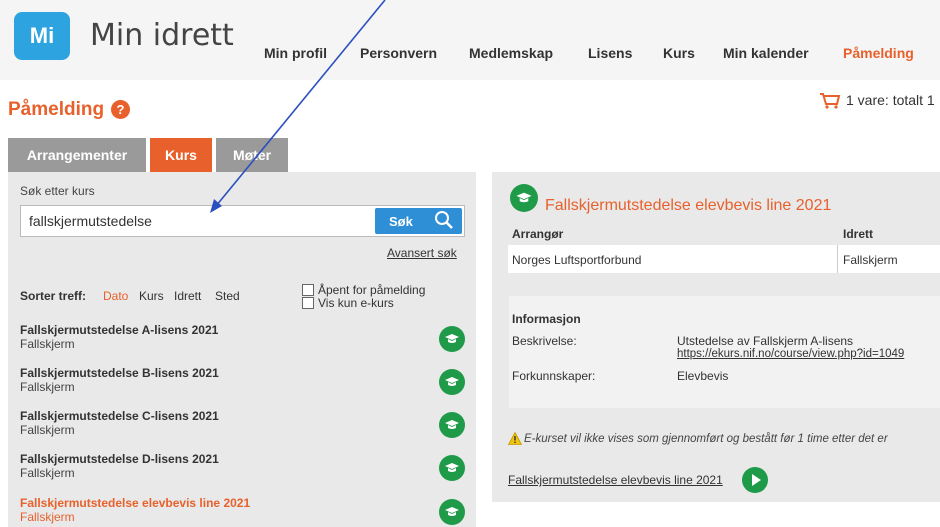 Image resolution: width=940 pixels, height=527 pixels. What do you see at coordinates (53, 296) in the screenshot?
I see `sort-label: Sorter treff:` at bounding box center [53, 296].